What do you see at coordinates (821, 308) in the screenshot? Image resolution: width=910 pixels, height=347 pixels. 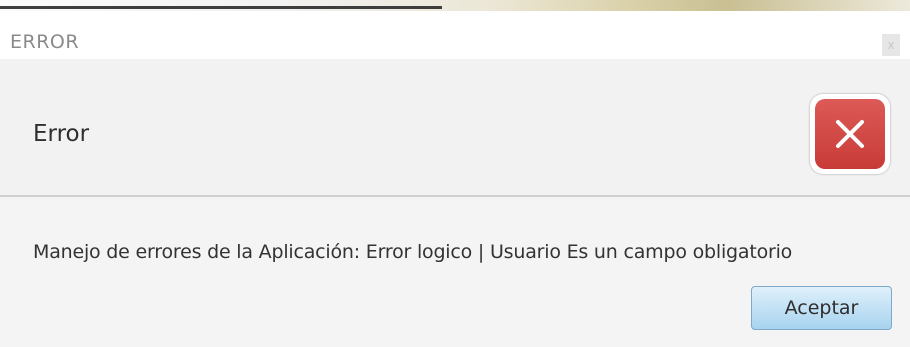 I see `accept-button: Aceptar` at bounding box center [821, 308].